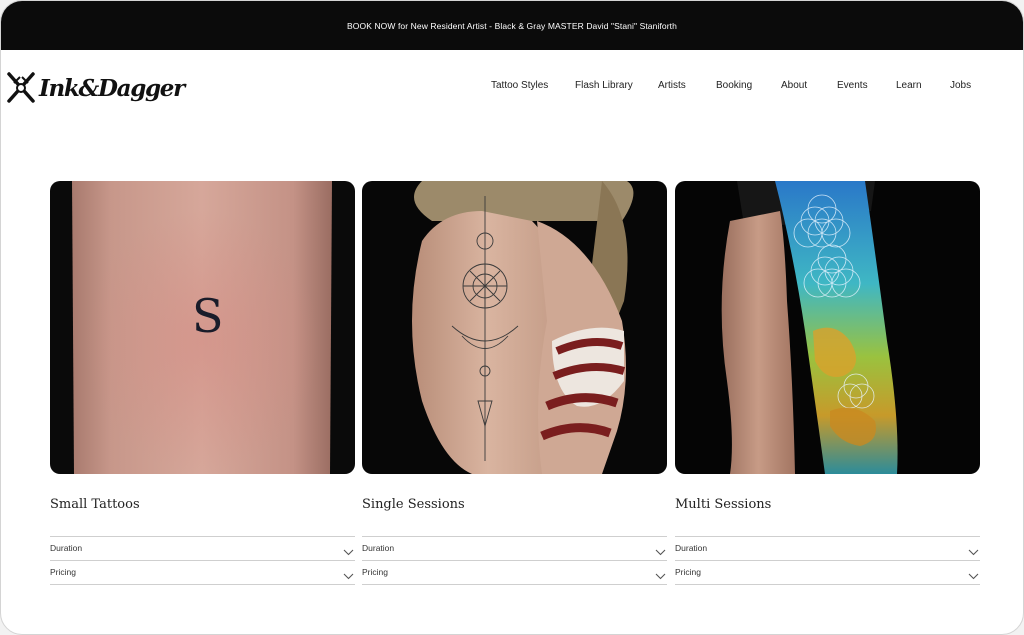 This screenshot has width=1024, height=635. Describe the element at coordinates (208, 316) in the screenshot. I see `tattoo-letter: S` at that location.